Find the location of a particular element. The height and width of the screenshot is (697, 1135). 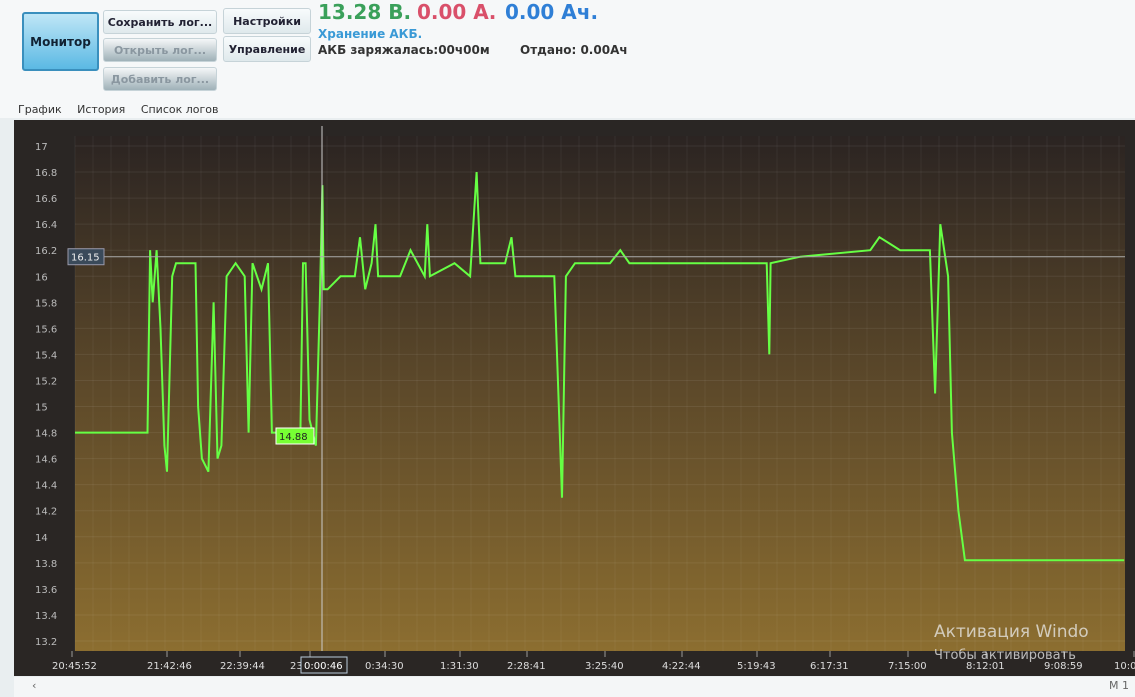

y-tick-label: 15.8 is located at coordinates (46, 303).